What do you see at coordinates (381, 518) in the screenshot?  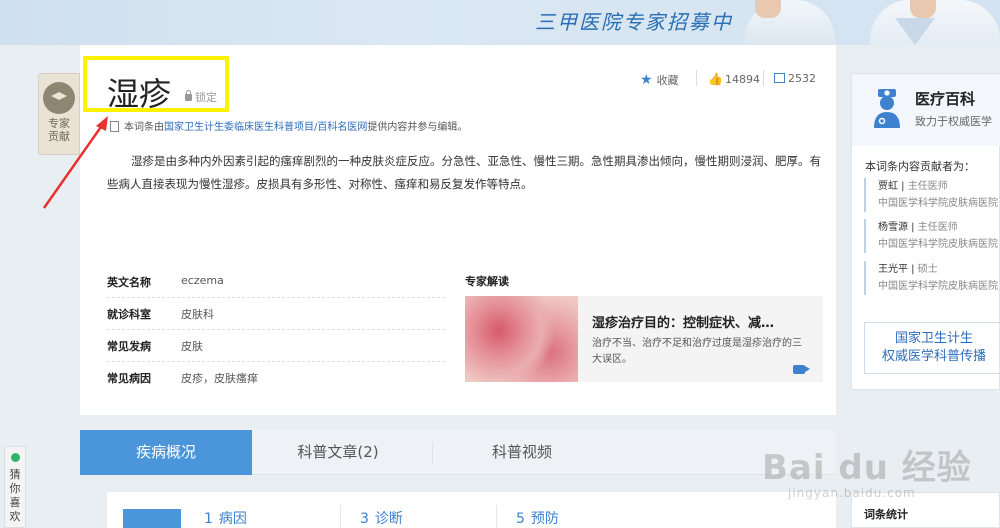 I see `outline-item-diagnosis: 3 诊断` at bounding box center [381, 518].